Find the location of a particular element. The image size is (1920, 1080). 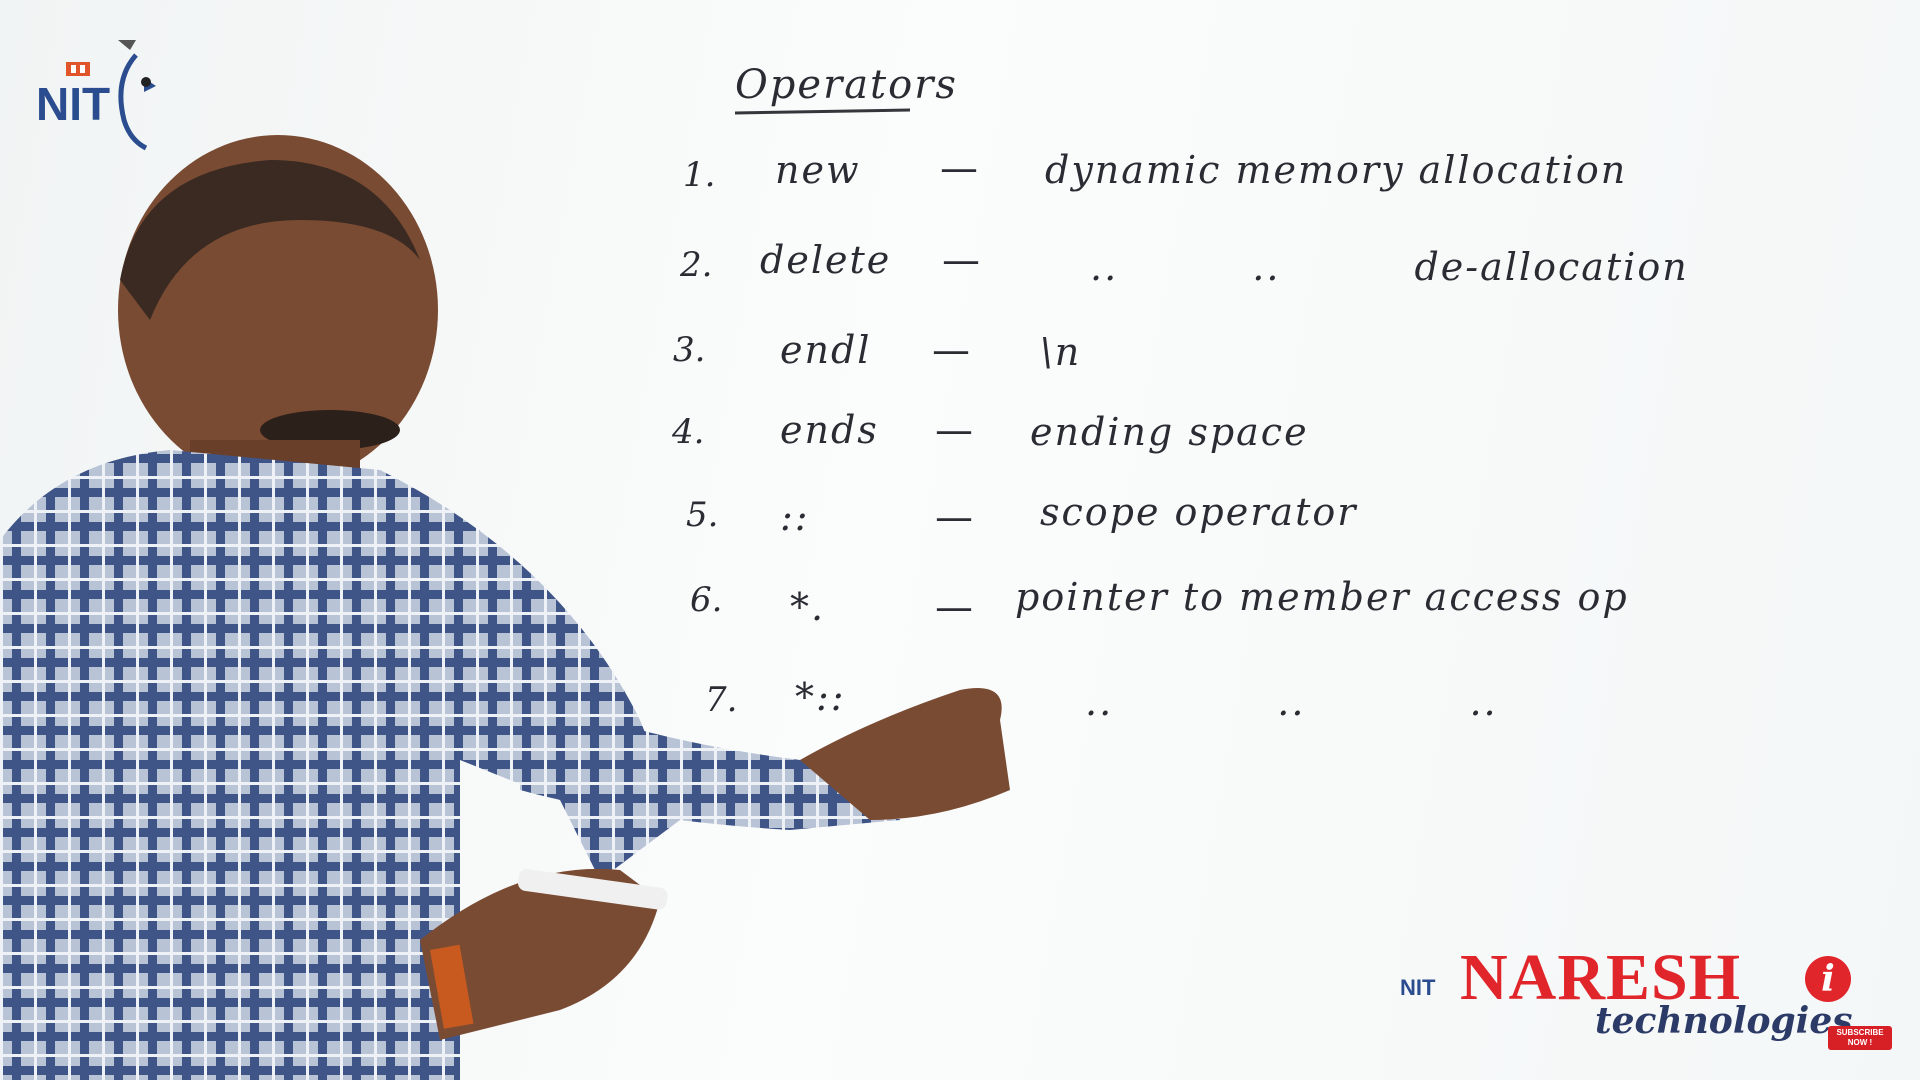

row-6-dash: — is located at coordinates (954, 607).